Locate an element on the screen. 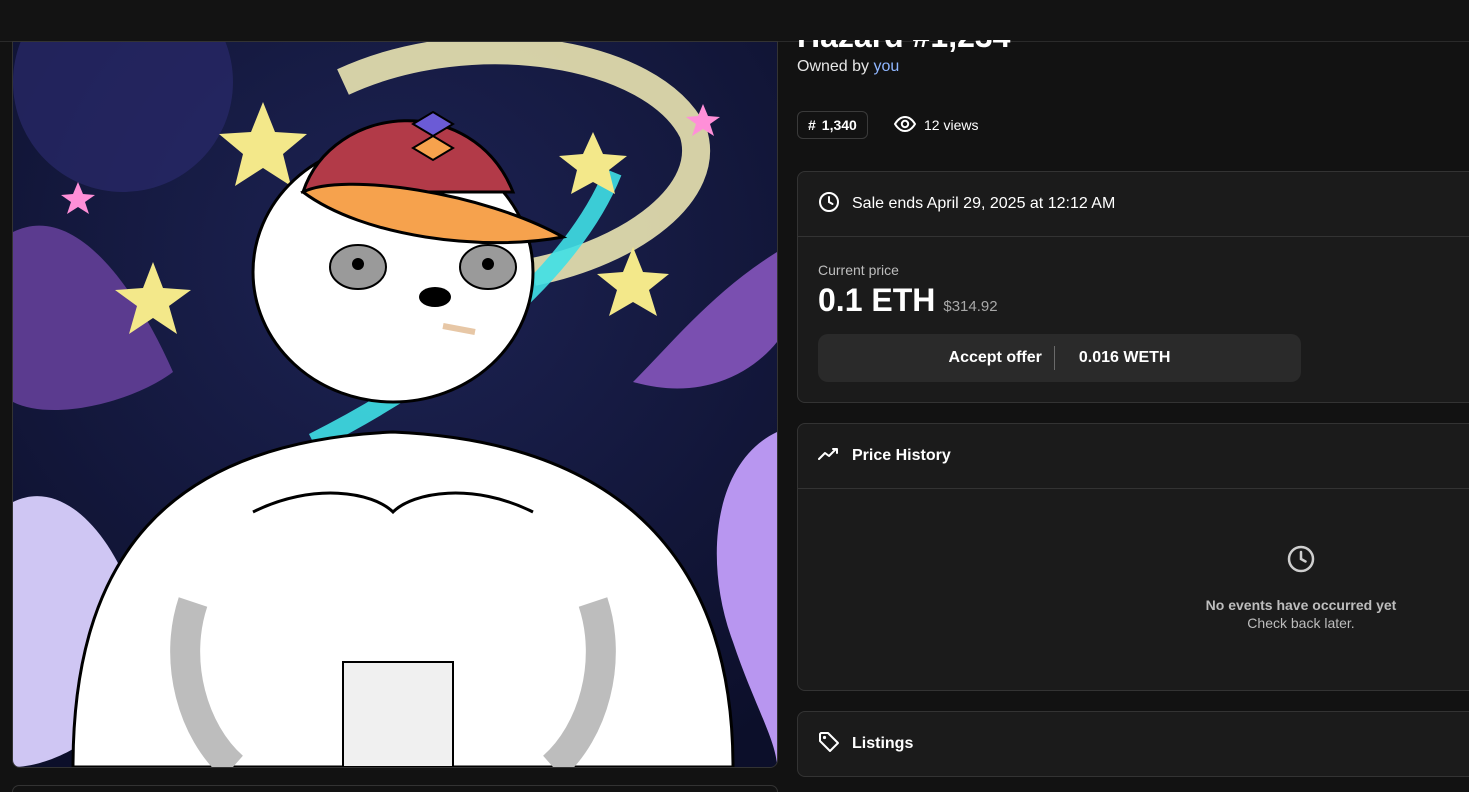 This screenshot has height=792, width=1469. offer-amount: 0.016 WETH is located at coordinates (1124, 357).